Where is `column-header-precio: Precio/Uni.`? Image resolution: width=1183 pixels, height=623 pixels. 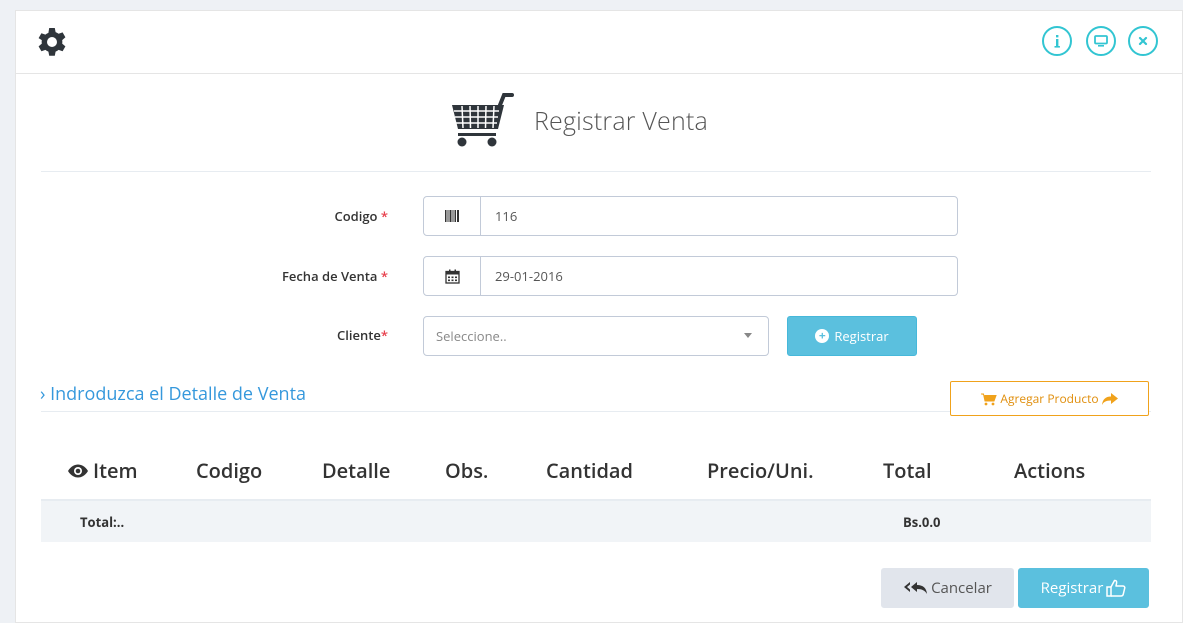
column-header-precio: Precio/Uni. is located at coordinates (760, 470).